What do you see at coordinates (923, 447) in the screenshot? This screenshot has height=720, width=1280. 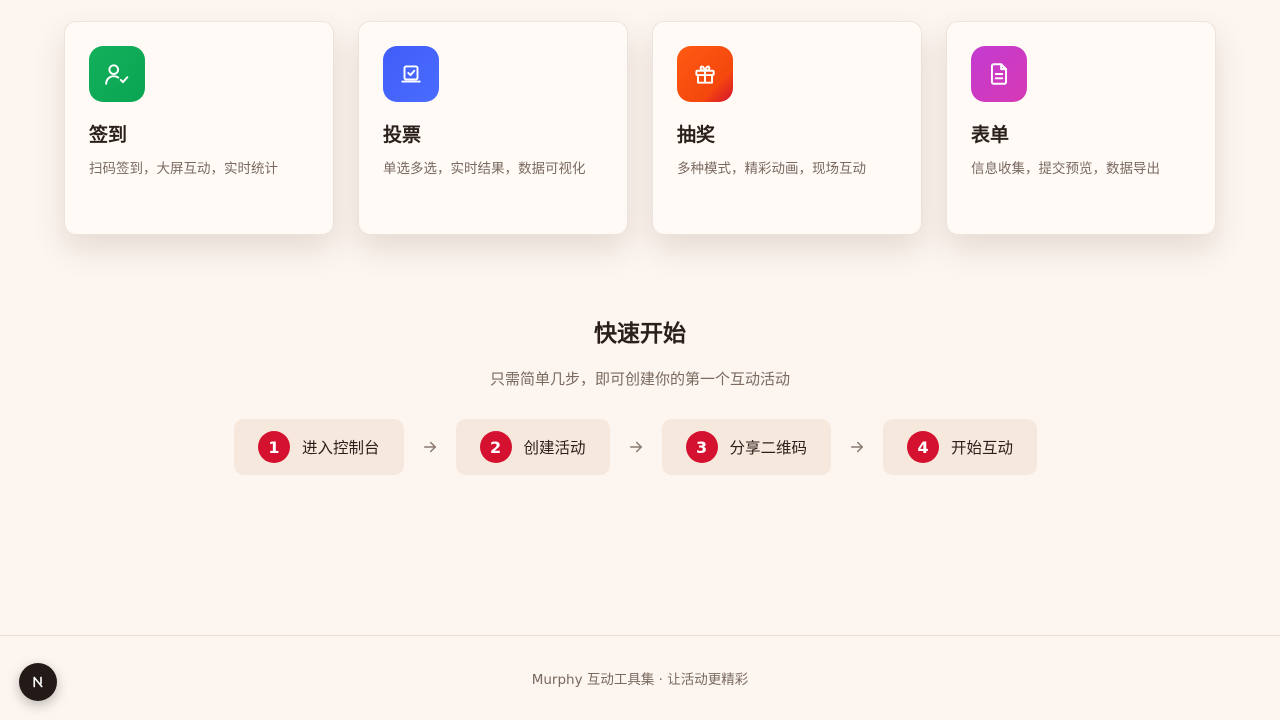 I see `step-number: 4` at bounding box center [923, 447].